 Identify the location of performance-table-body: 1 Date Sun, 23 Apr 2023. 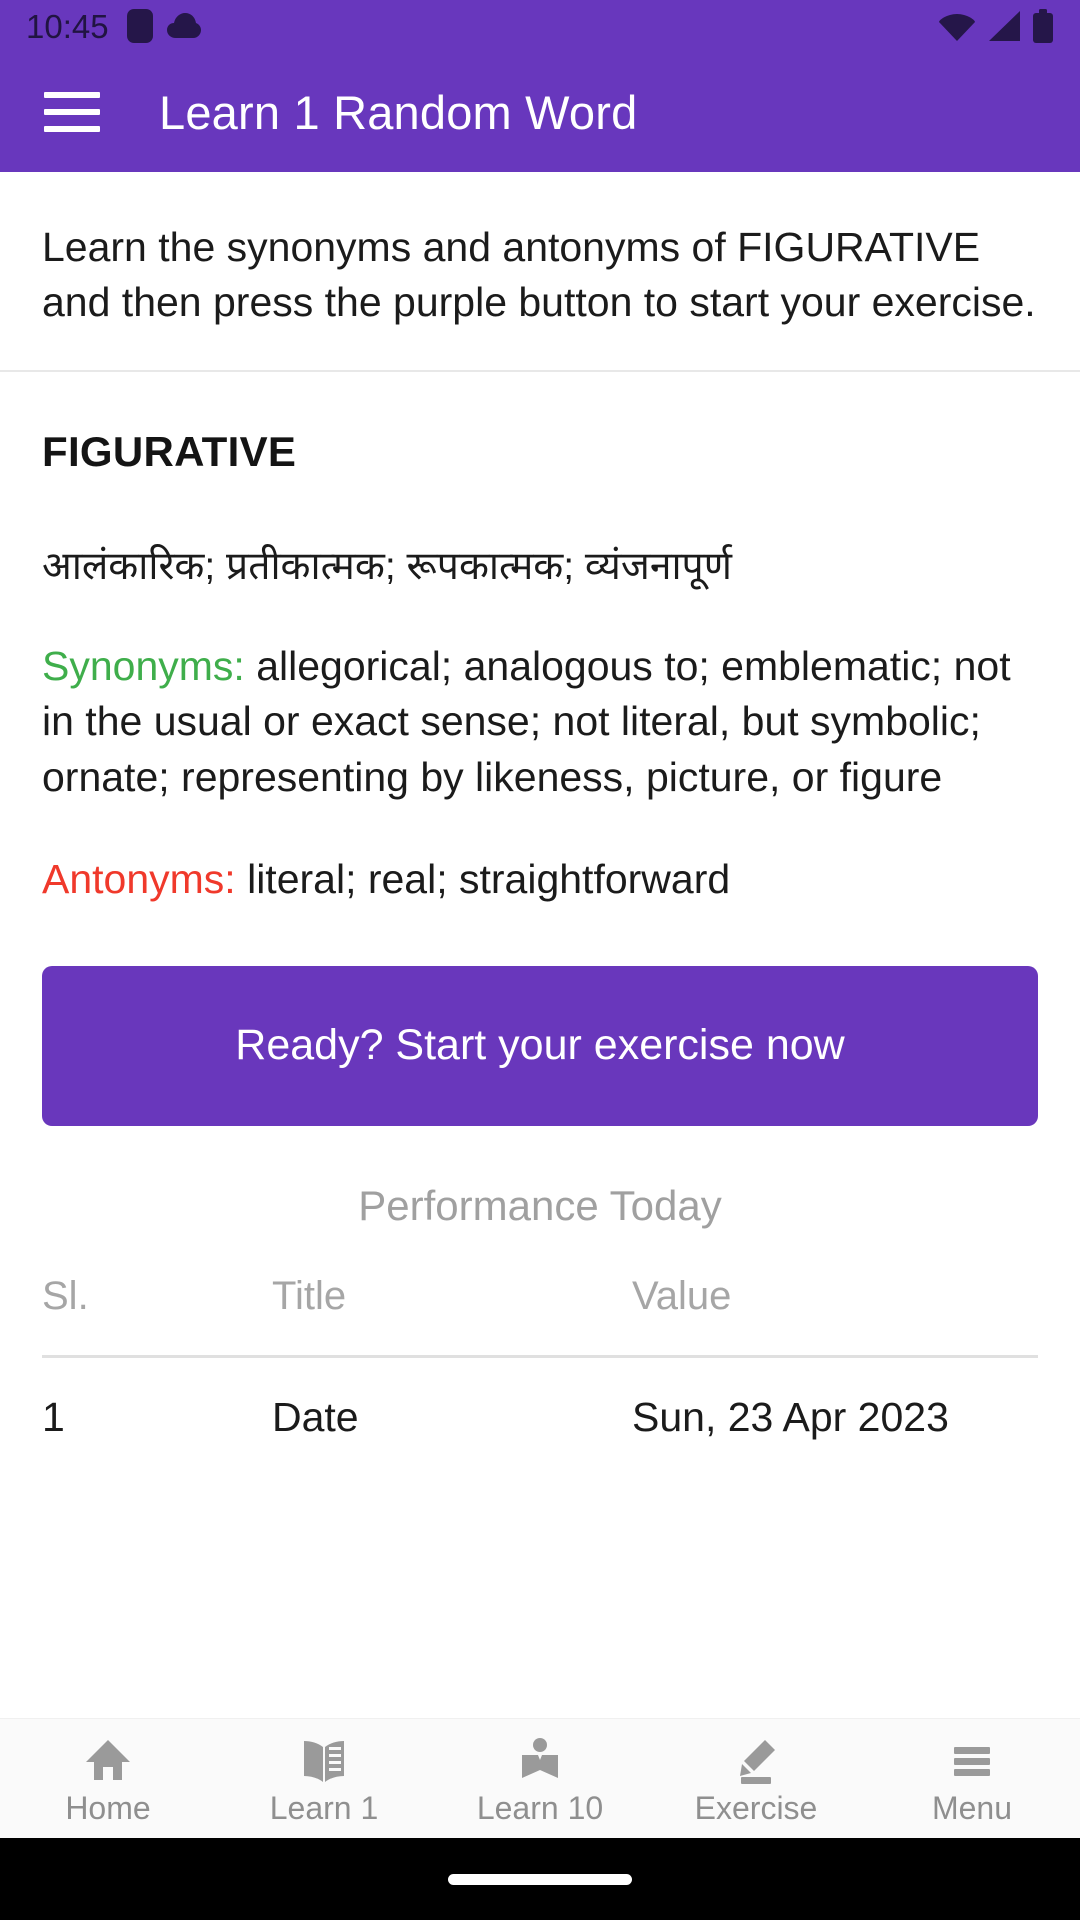
(540, 1398).